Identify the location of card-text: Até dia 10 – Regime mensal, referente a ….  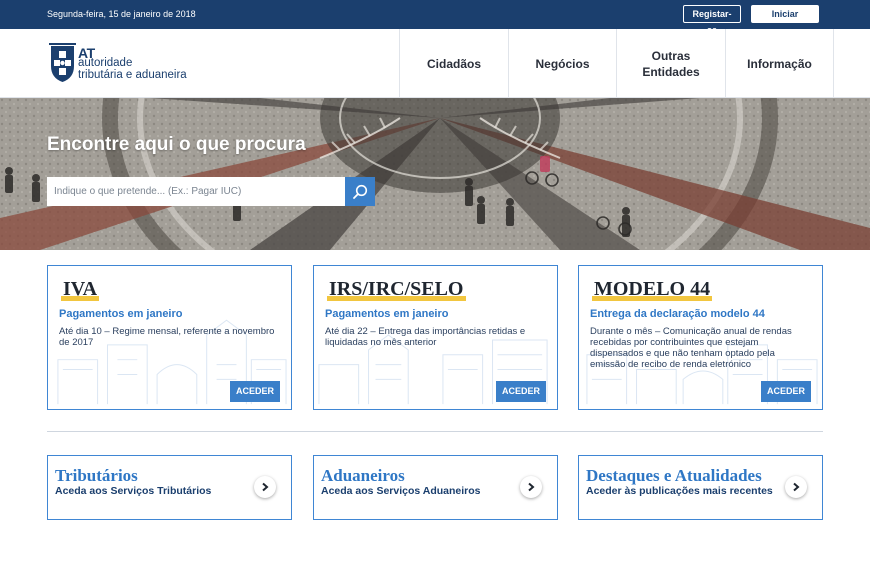
(167, 337).